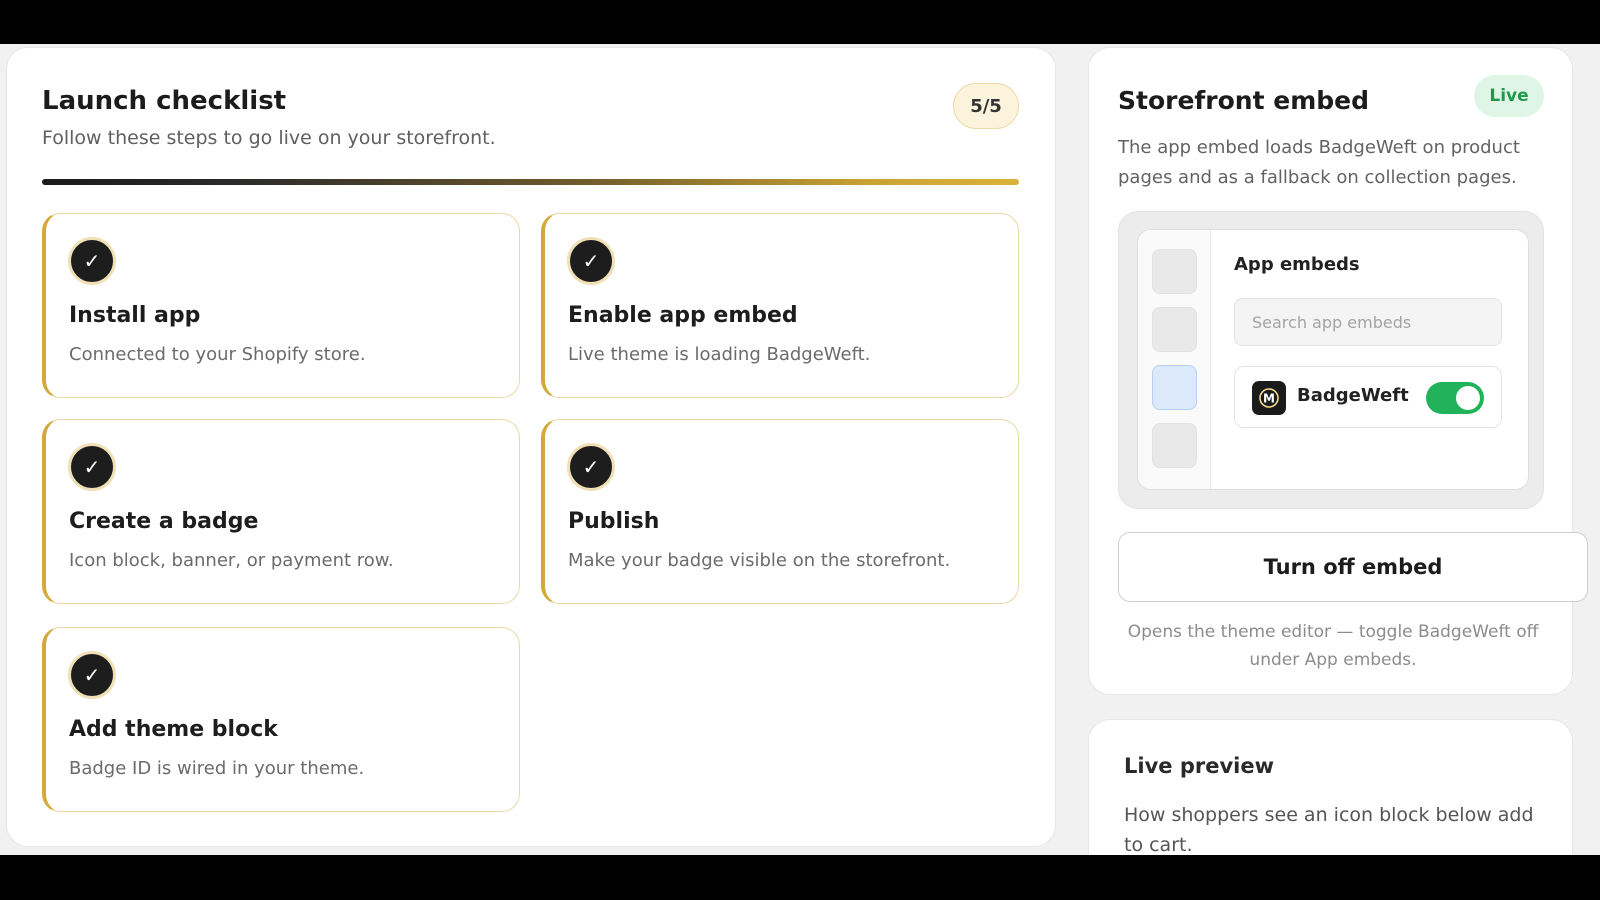  Describe the element at coordinates (1353, 567) in the screenshot. I see `turn-off-embed-button: Turn off embed` at that location.